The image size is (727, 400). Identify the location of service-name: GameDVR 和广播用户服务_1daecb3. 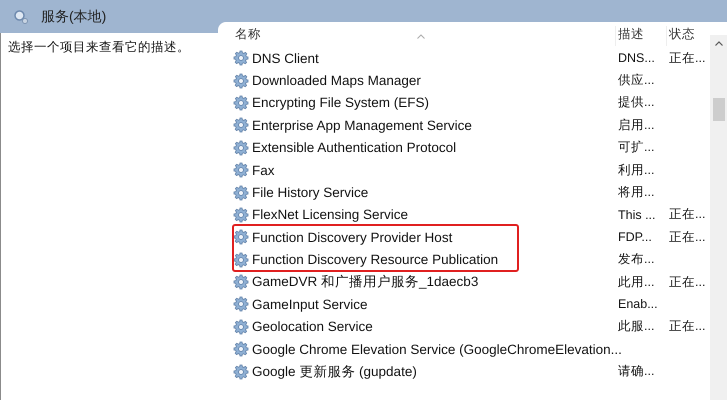
(365, 282).